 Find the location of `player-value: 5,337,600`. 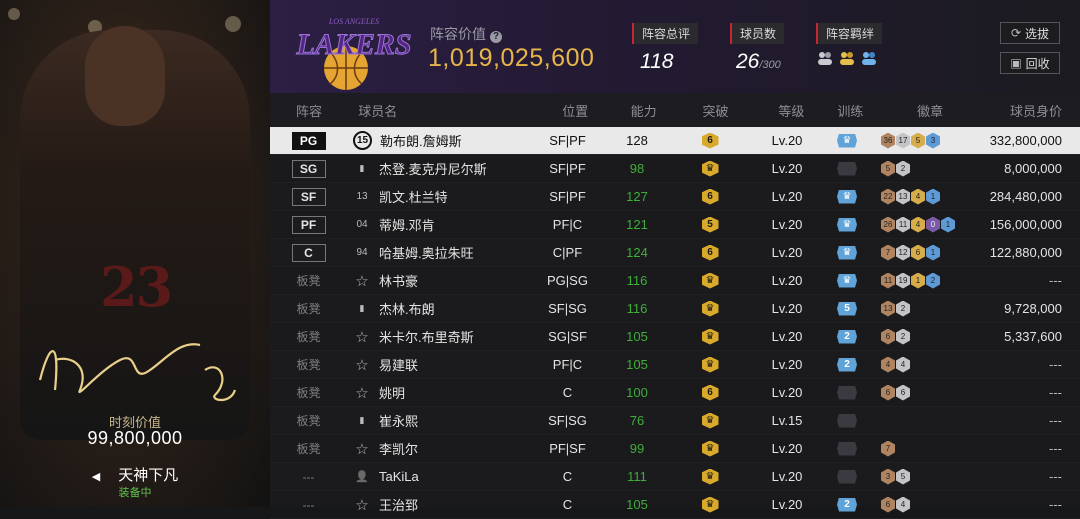

player-value: 5,337,600 is located at coordinates (1033, 336).